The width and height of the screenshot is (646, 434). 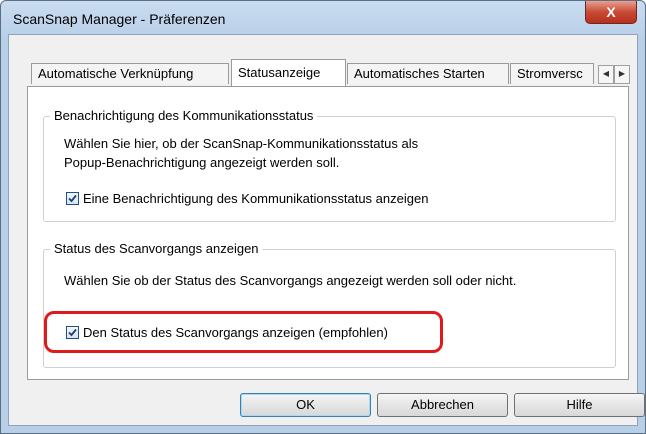 I want to click on tab-label: Statusanzeige, so click(x=279, y=72).